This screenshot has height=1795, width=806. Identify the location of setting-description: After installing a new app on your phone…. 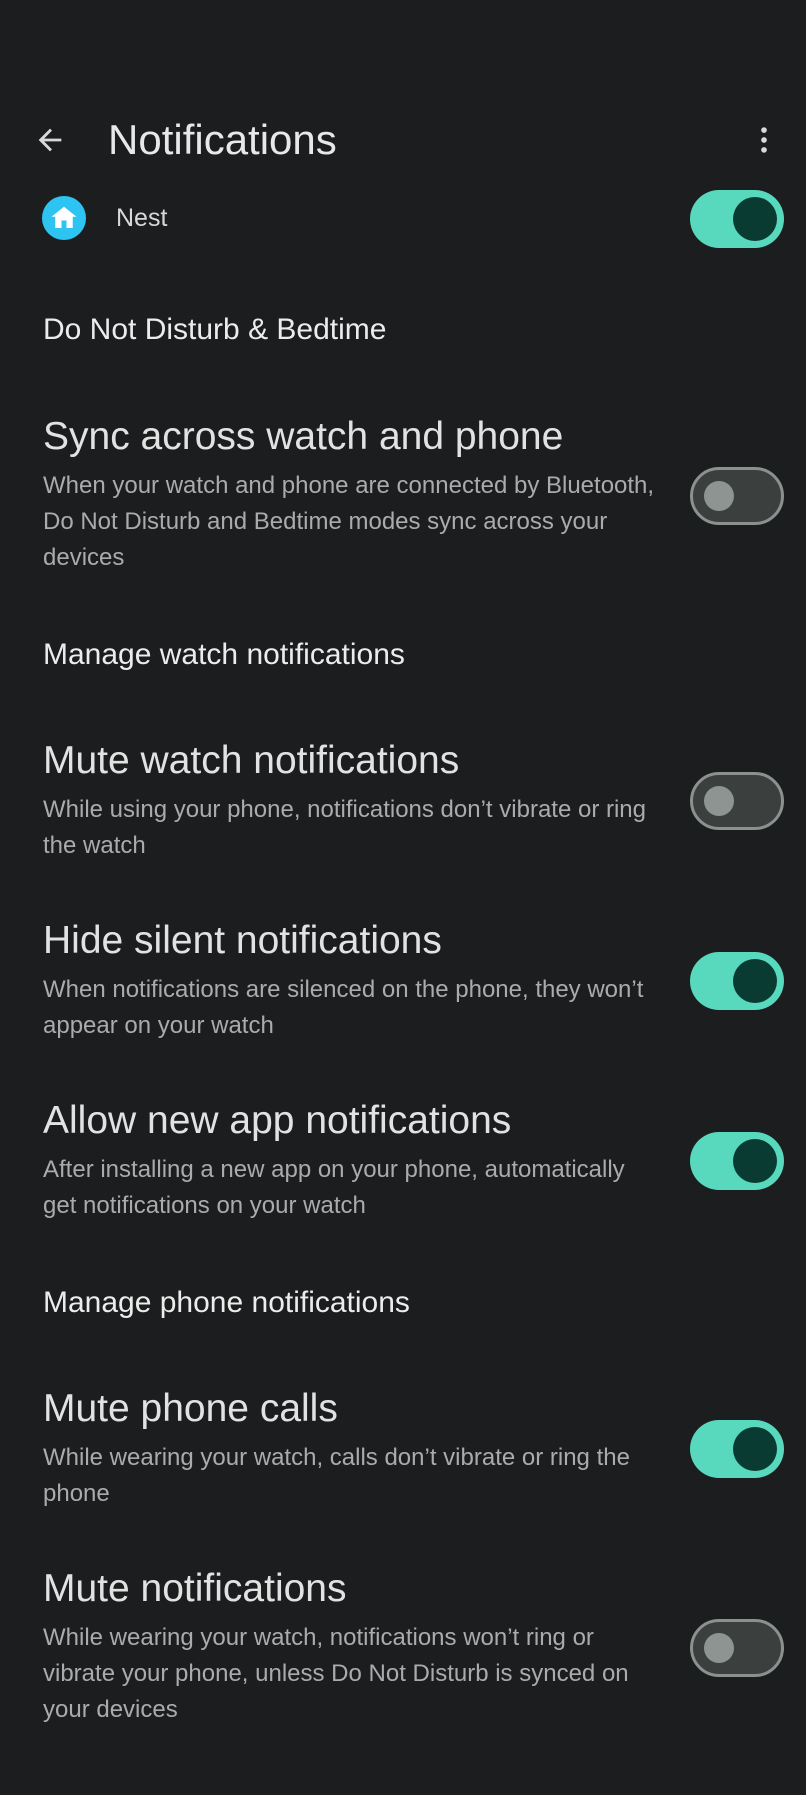
(334, 1187).